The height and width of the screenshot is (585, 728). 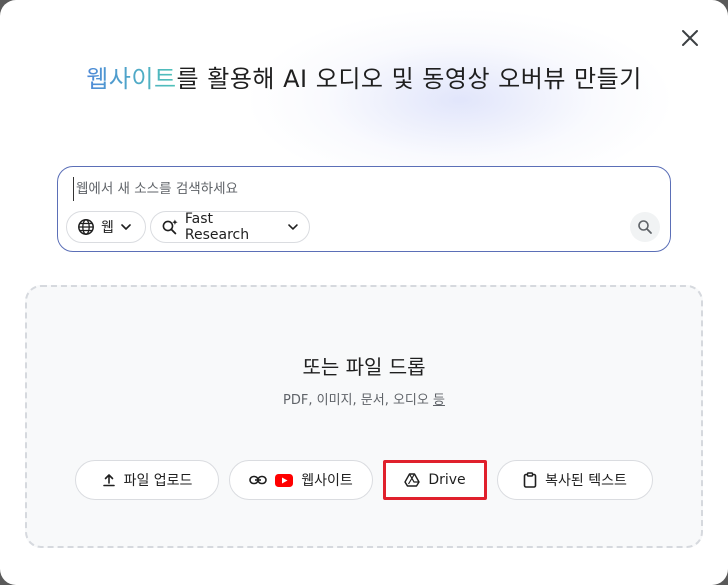 I want to click on paste-text-label: 복사된 텍스트, so click(x=586, y=481).